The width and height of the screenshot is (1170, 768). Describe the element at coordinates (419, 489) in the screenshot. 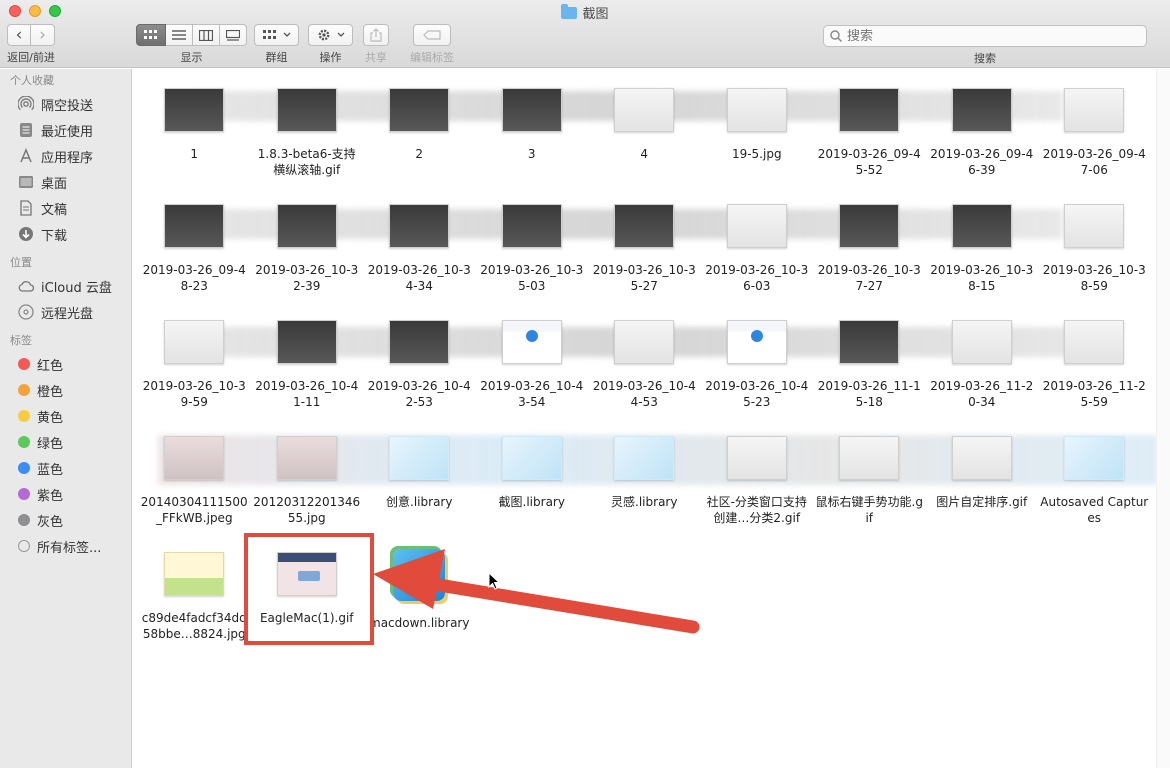

I see `file-item: 创意.library` at that location.